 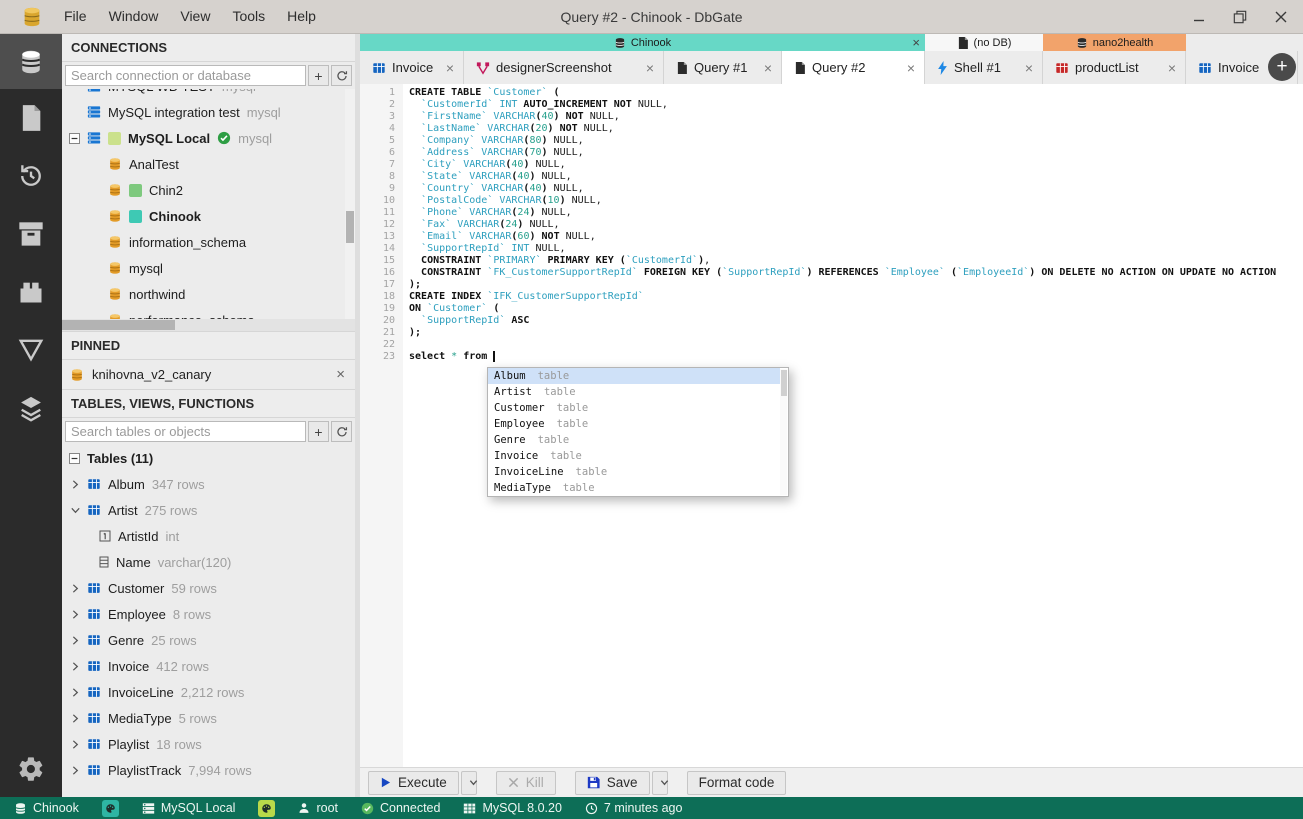 I want to click on rail-item-filter, so click(x=31, y=350).